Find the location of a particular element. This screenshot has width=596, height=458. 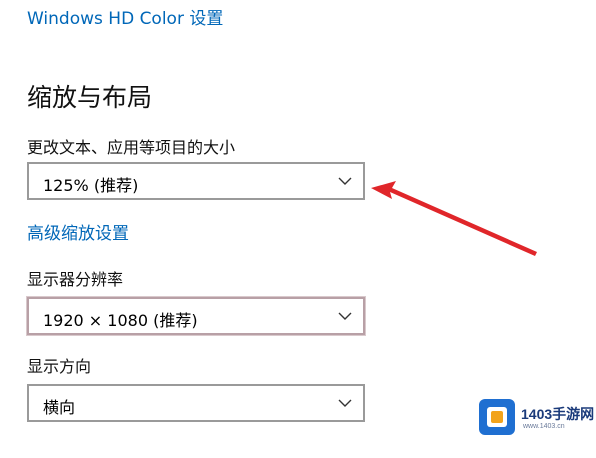

watermark: 1403手游网 www.1403.cn is located at coordinates (536, 419).